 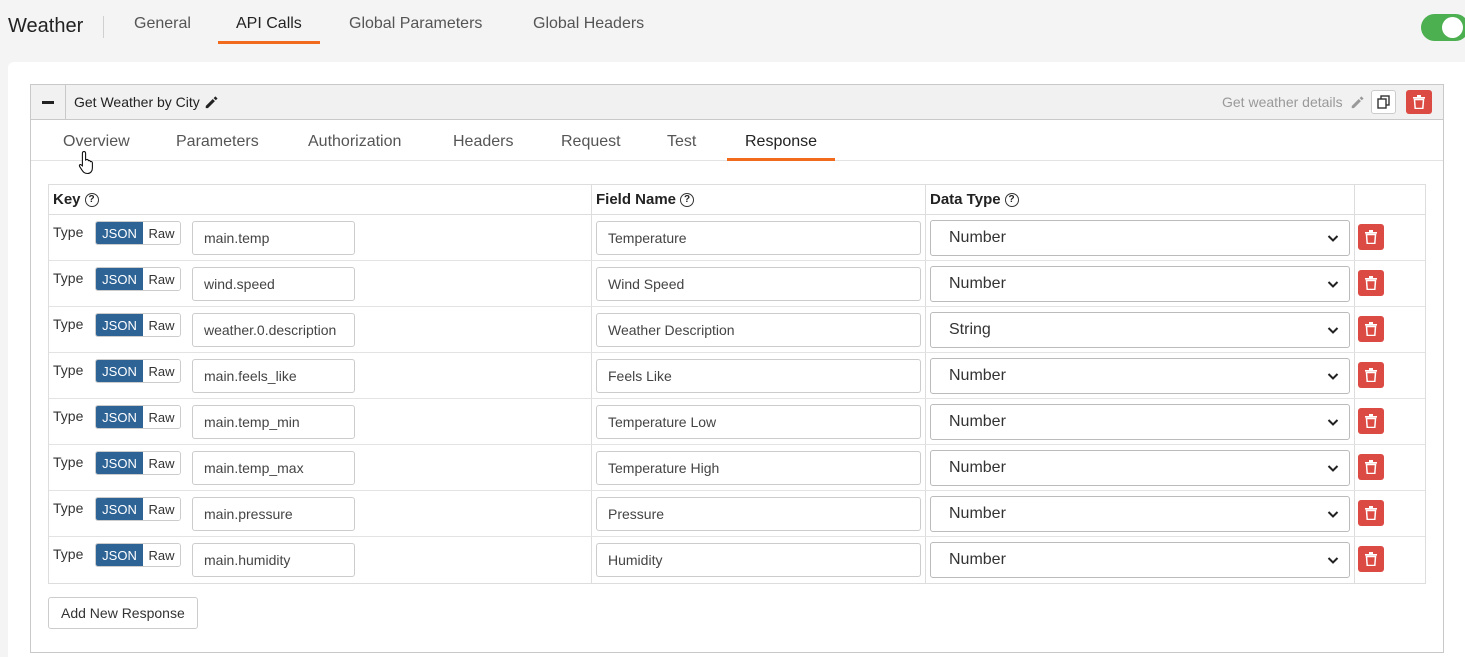 I want to click on collapse-button, so click(x=48, y=102).